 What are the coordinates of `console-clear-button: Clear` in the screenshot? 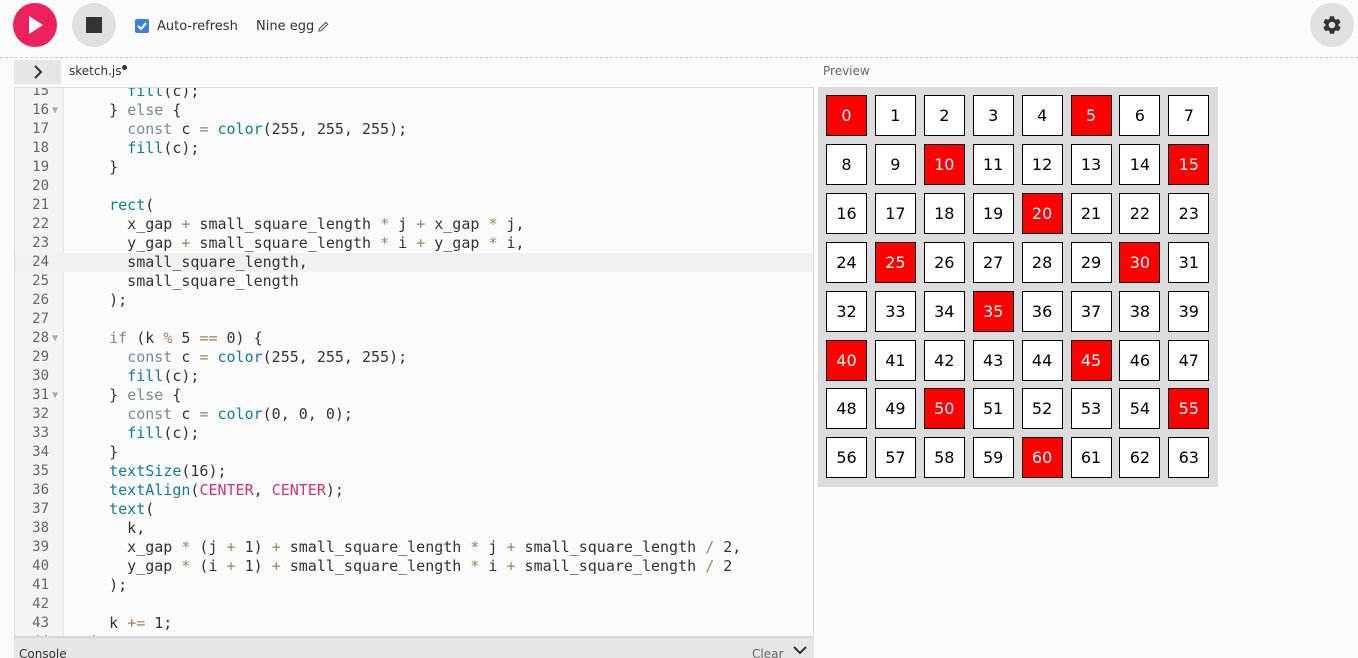 It's located at (767, 652).